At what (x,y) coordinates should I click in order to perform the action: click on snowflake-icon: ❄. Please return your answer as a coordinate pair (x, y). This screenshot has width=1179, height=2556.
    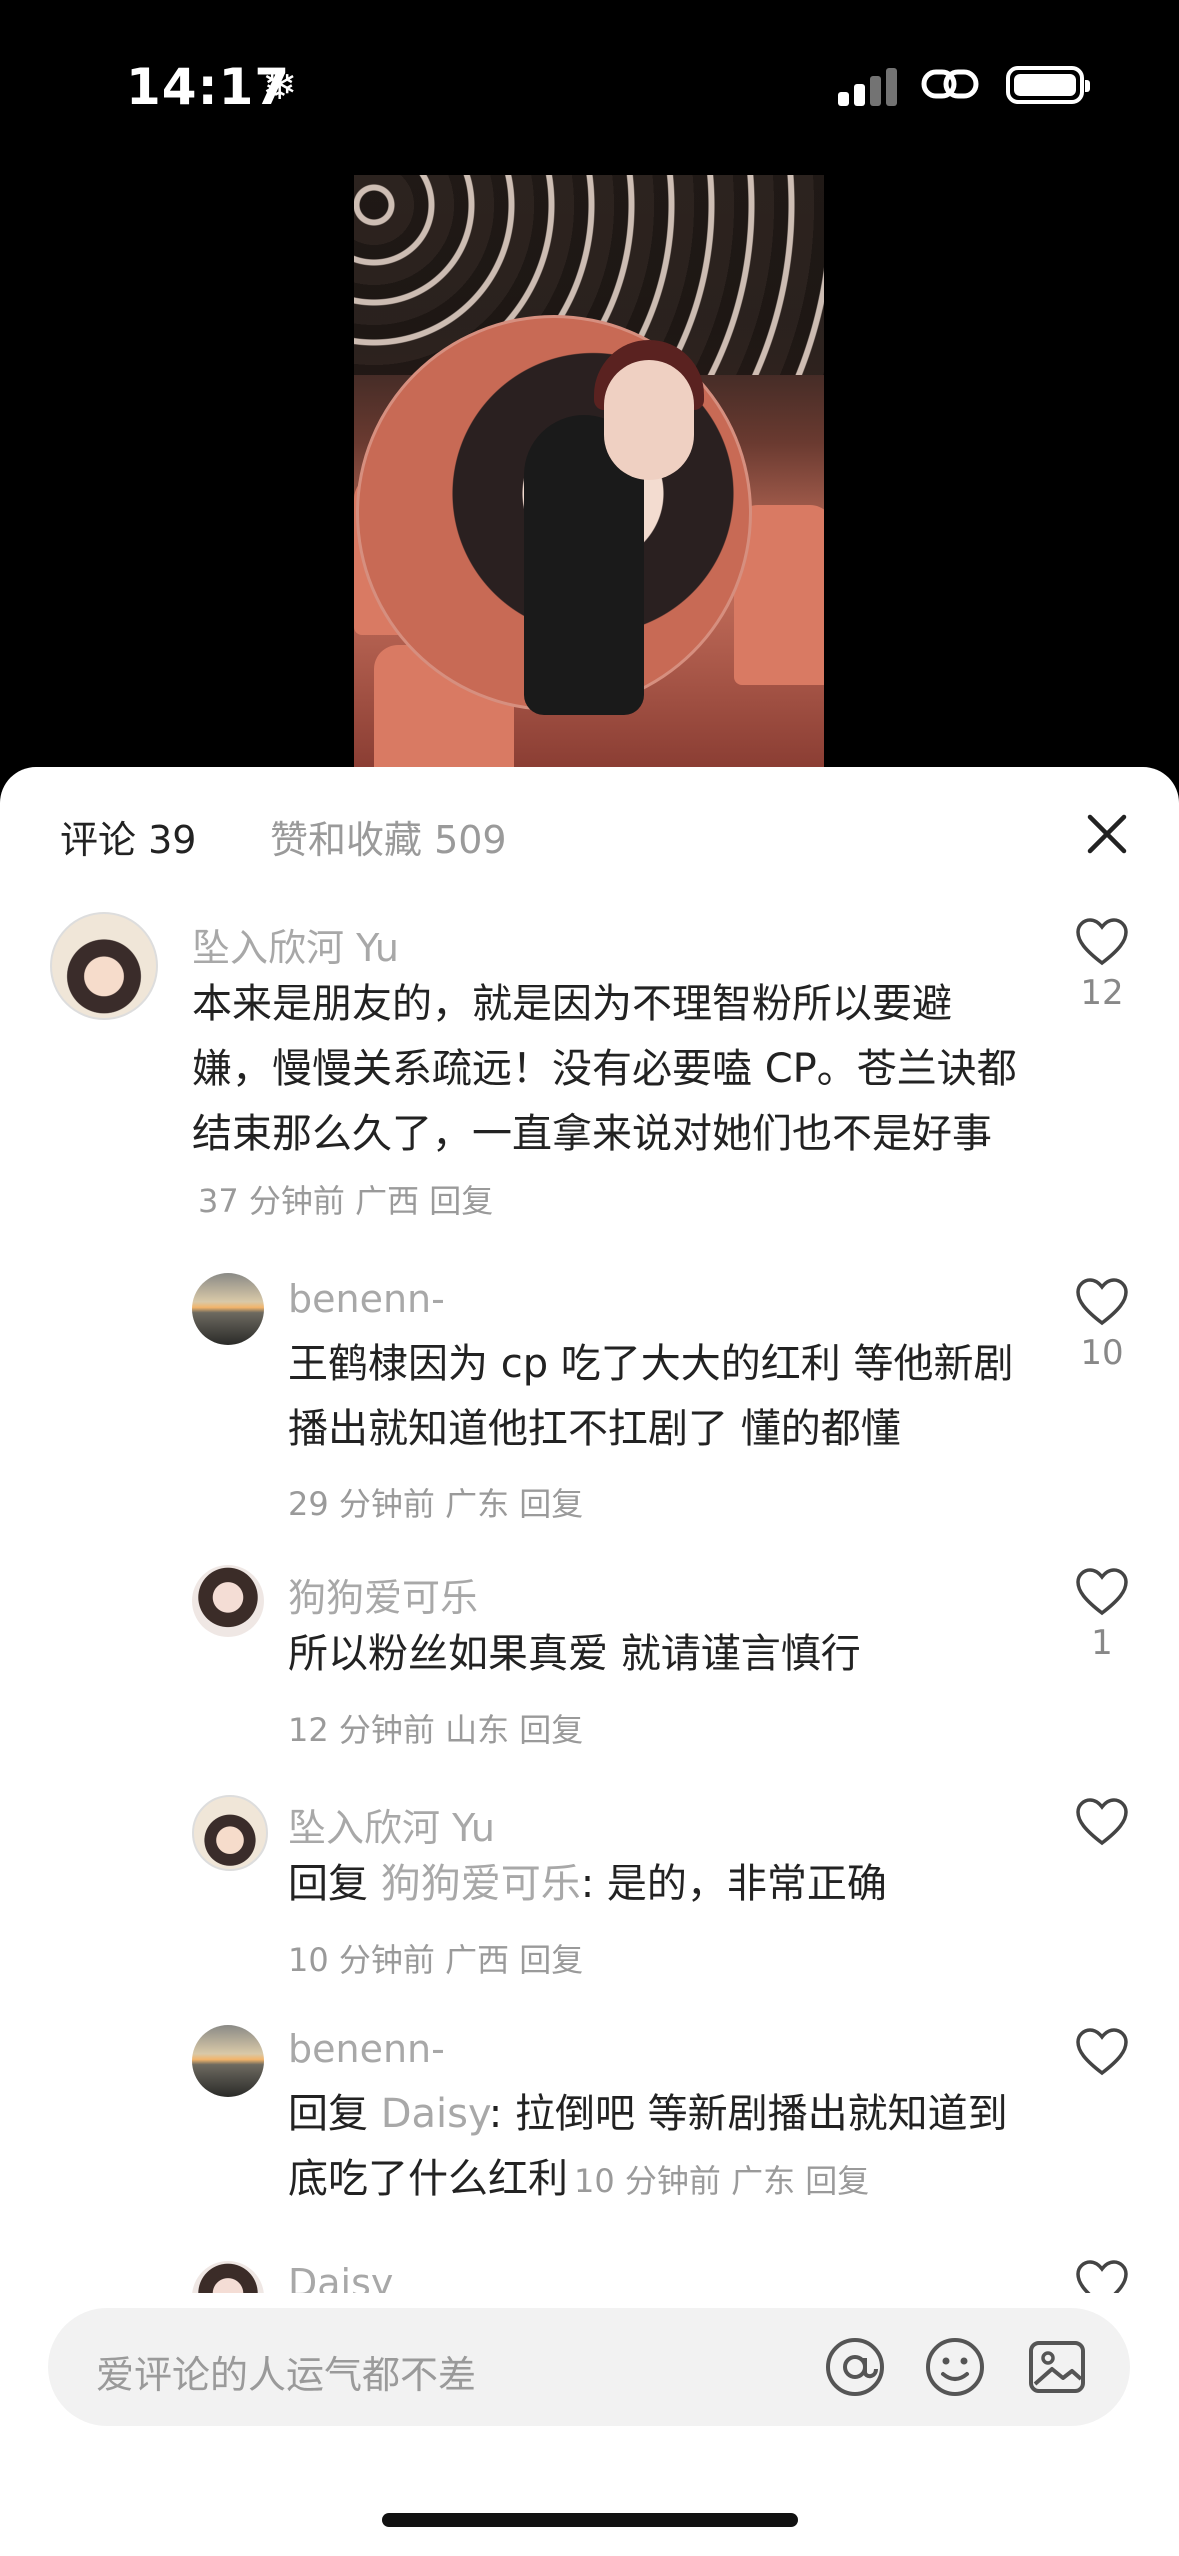
    Looking at the image, I should click on (280, 84).